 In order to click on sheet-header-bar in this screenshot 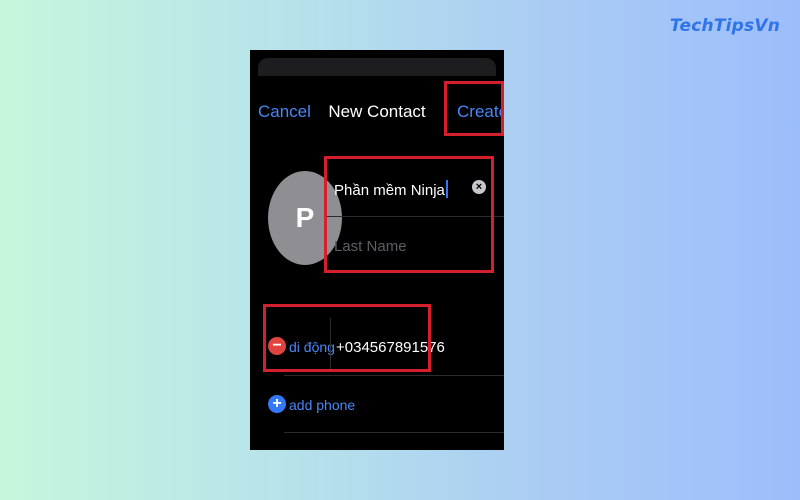, I will do `click(377, 67)`.